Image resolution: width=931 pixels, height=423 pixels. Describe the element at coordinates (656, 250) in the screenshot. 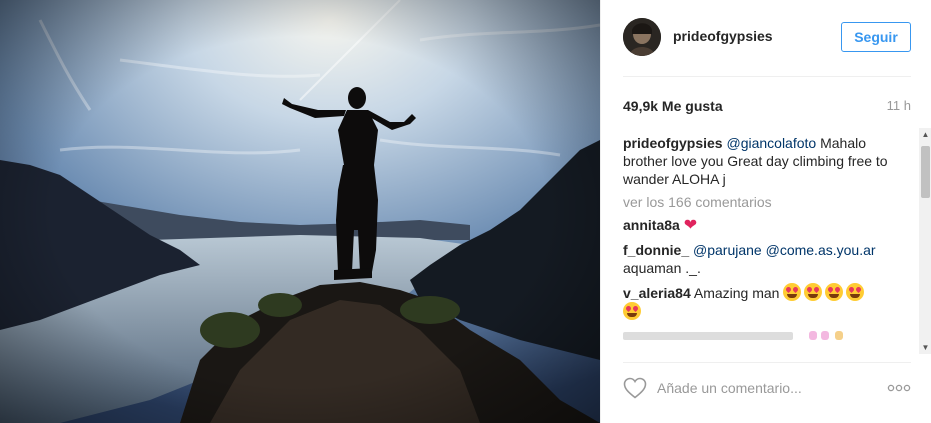

I see `comment-username: f_donnie_` at that location.